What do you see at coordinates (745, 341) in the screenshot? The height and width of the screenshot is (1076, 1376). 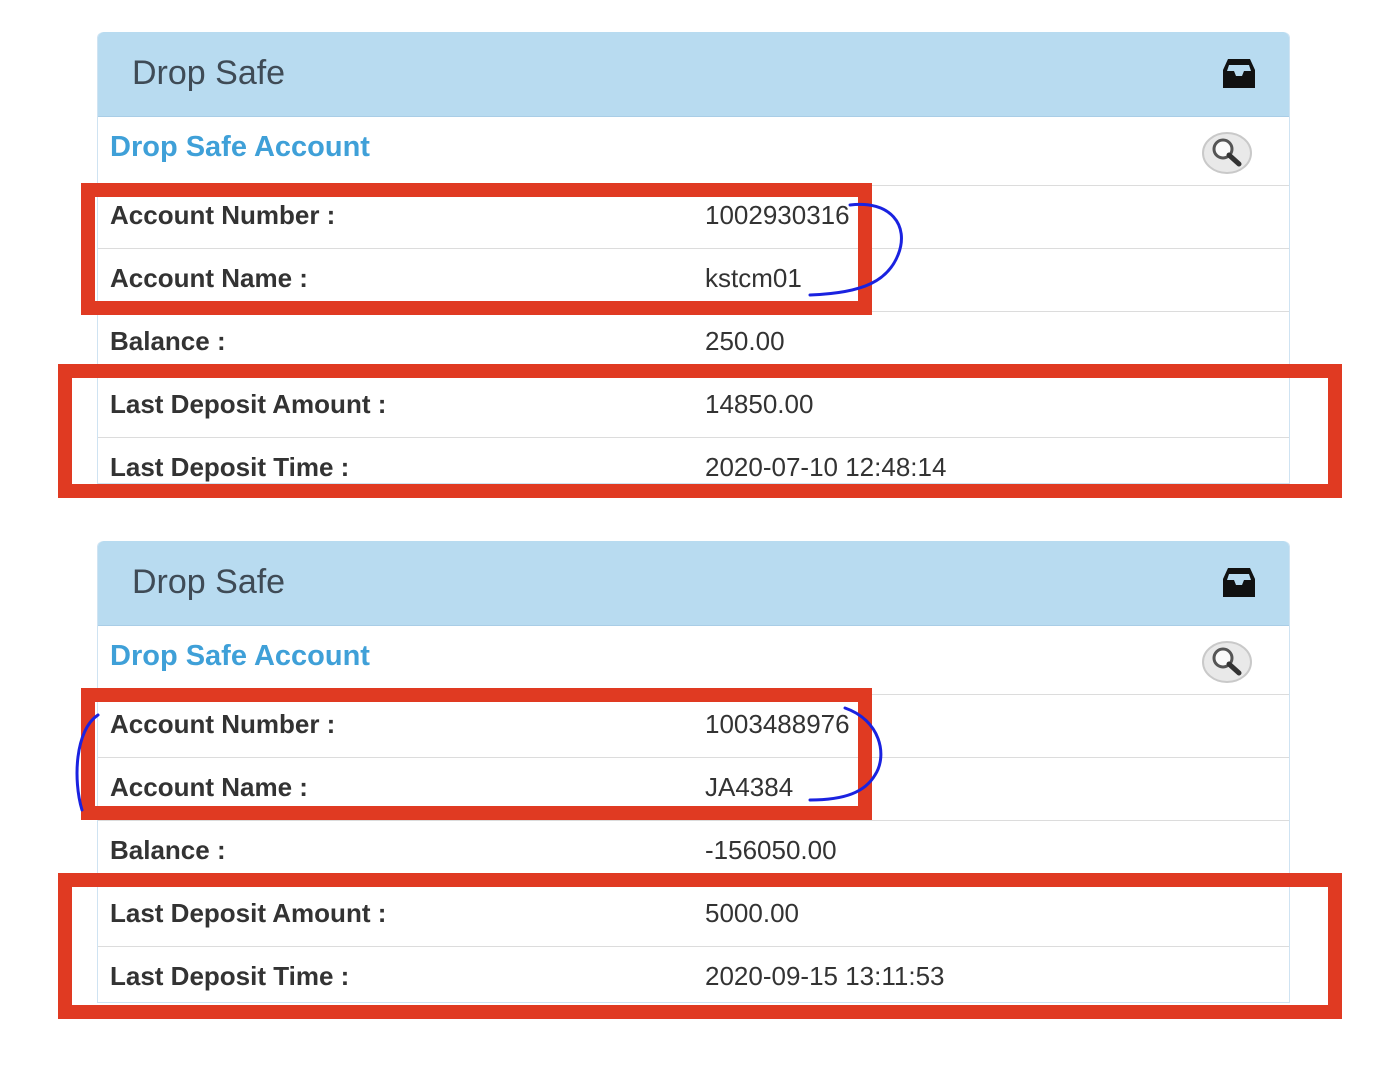 I see `row-value: 250.00` at bounding box center [745, 341].